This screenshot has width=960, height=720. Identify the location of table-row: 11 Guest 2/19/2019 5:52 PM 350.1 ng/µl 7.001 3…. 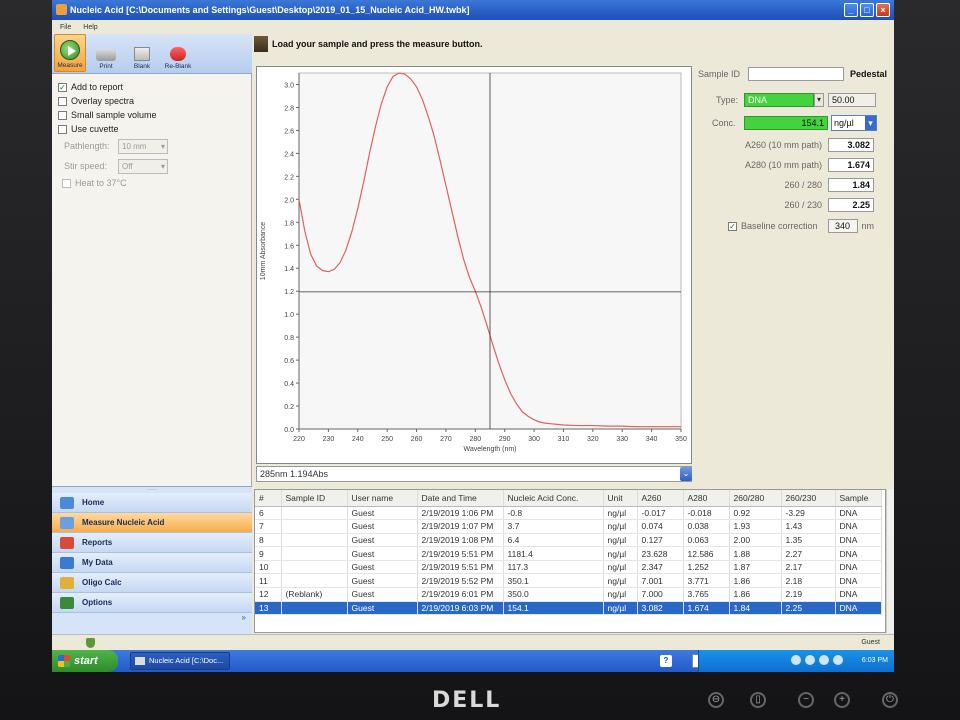
(568, 581).